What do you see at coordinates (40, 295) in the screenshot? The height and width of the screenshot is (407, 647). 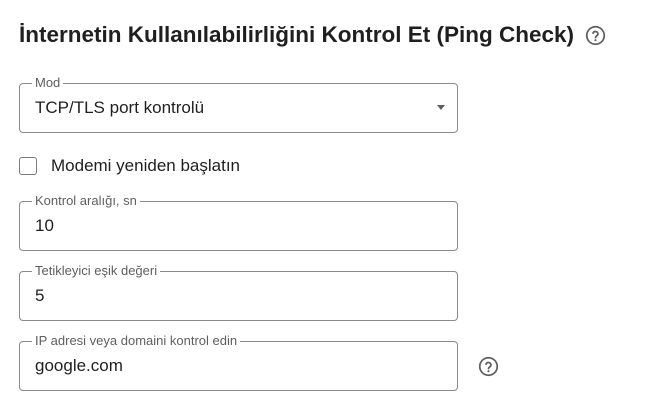 I see `threshold-value: 5` at bounding box center [40, 295].